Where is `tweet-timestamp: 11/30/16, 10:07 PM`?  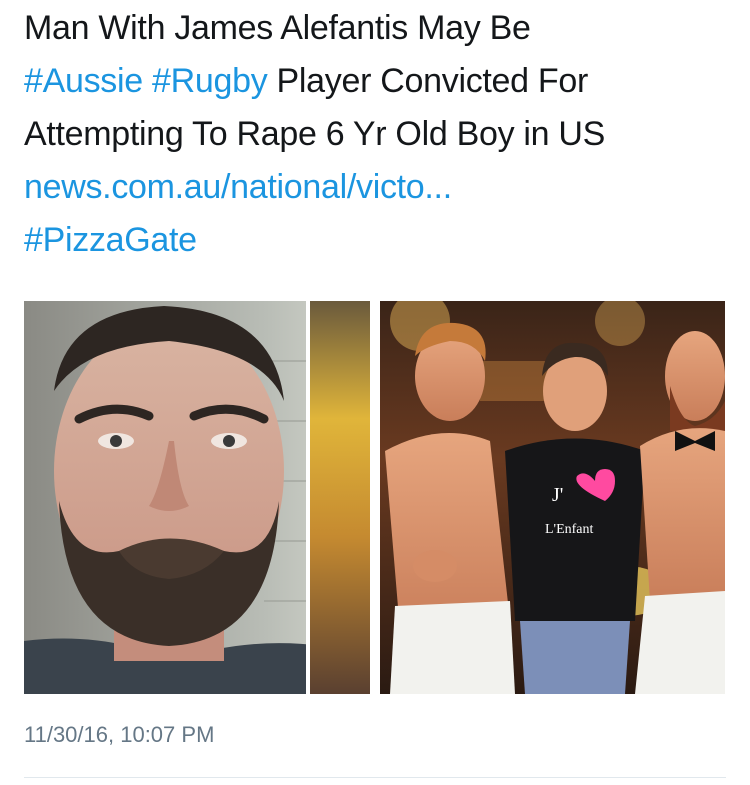 tweet-timestamp: 11/30/16, 10:07 PM is located at coordinates (119, 734).